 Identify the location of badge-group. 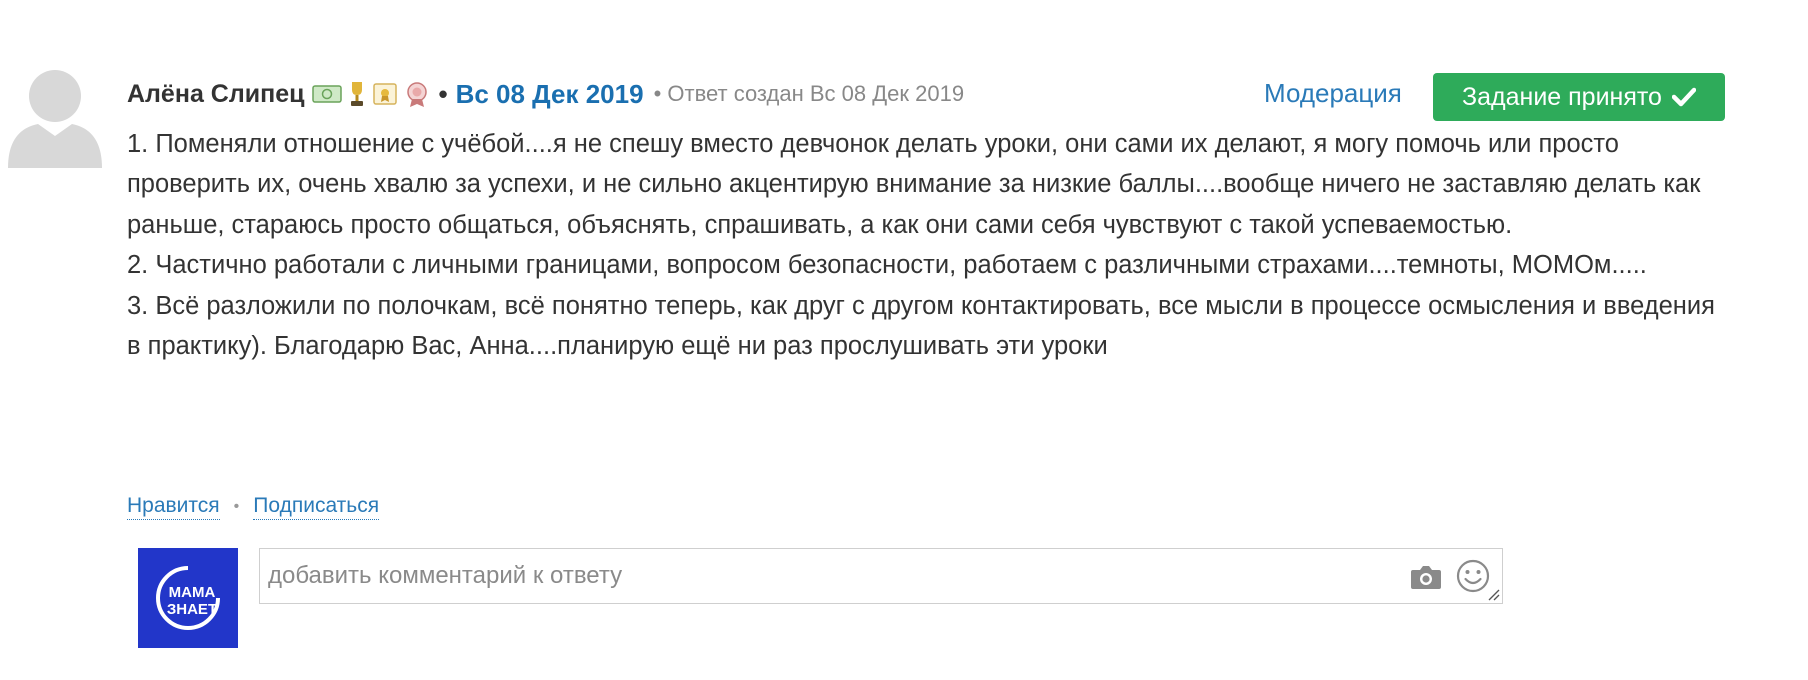
(371, 94).